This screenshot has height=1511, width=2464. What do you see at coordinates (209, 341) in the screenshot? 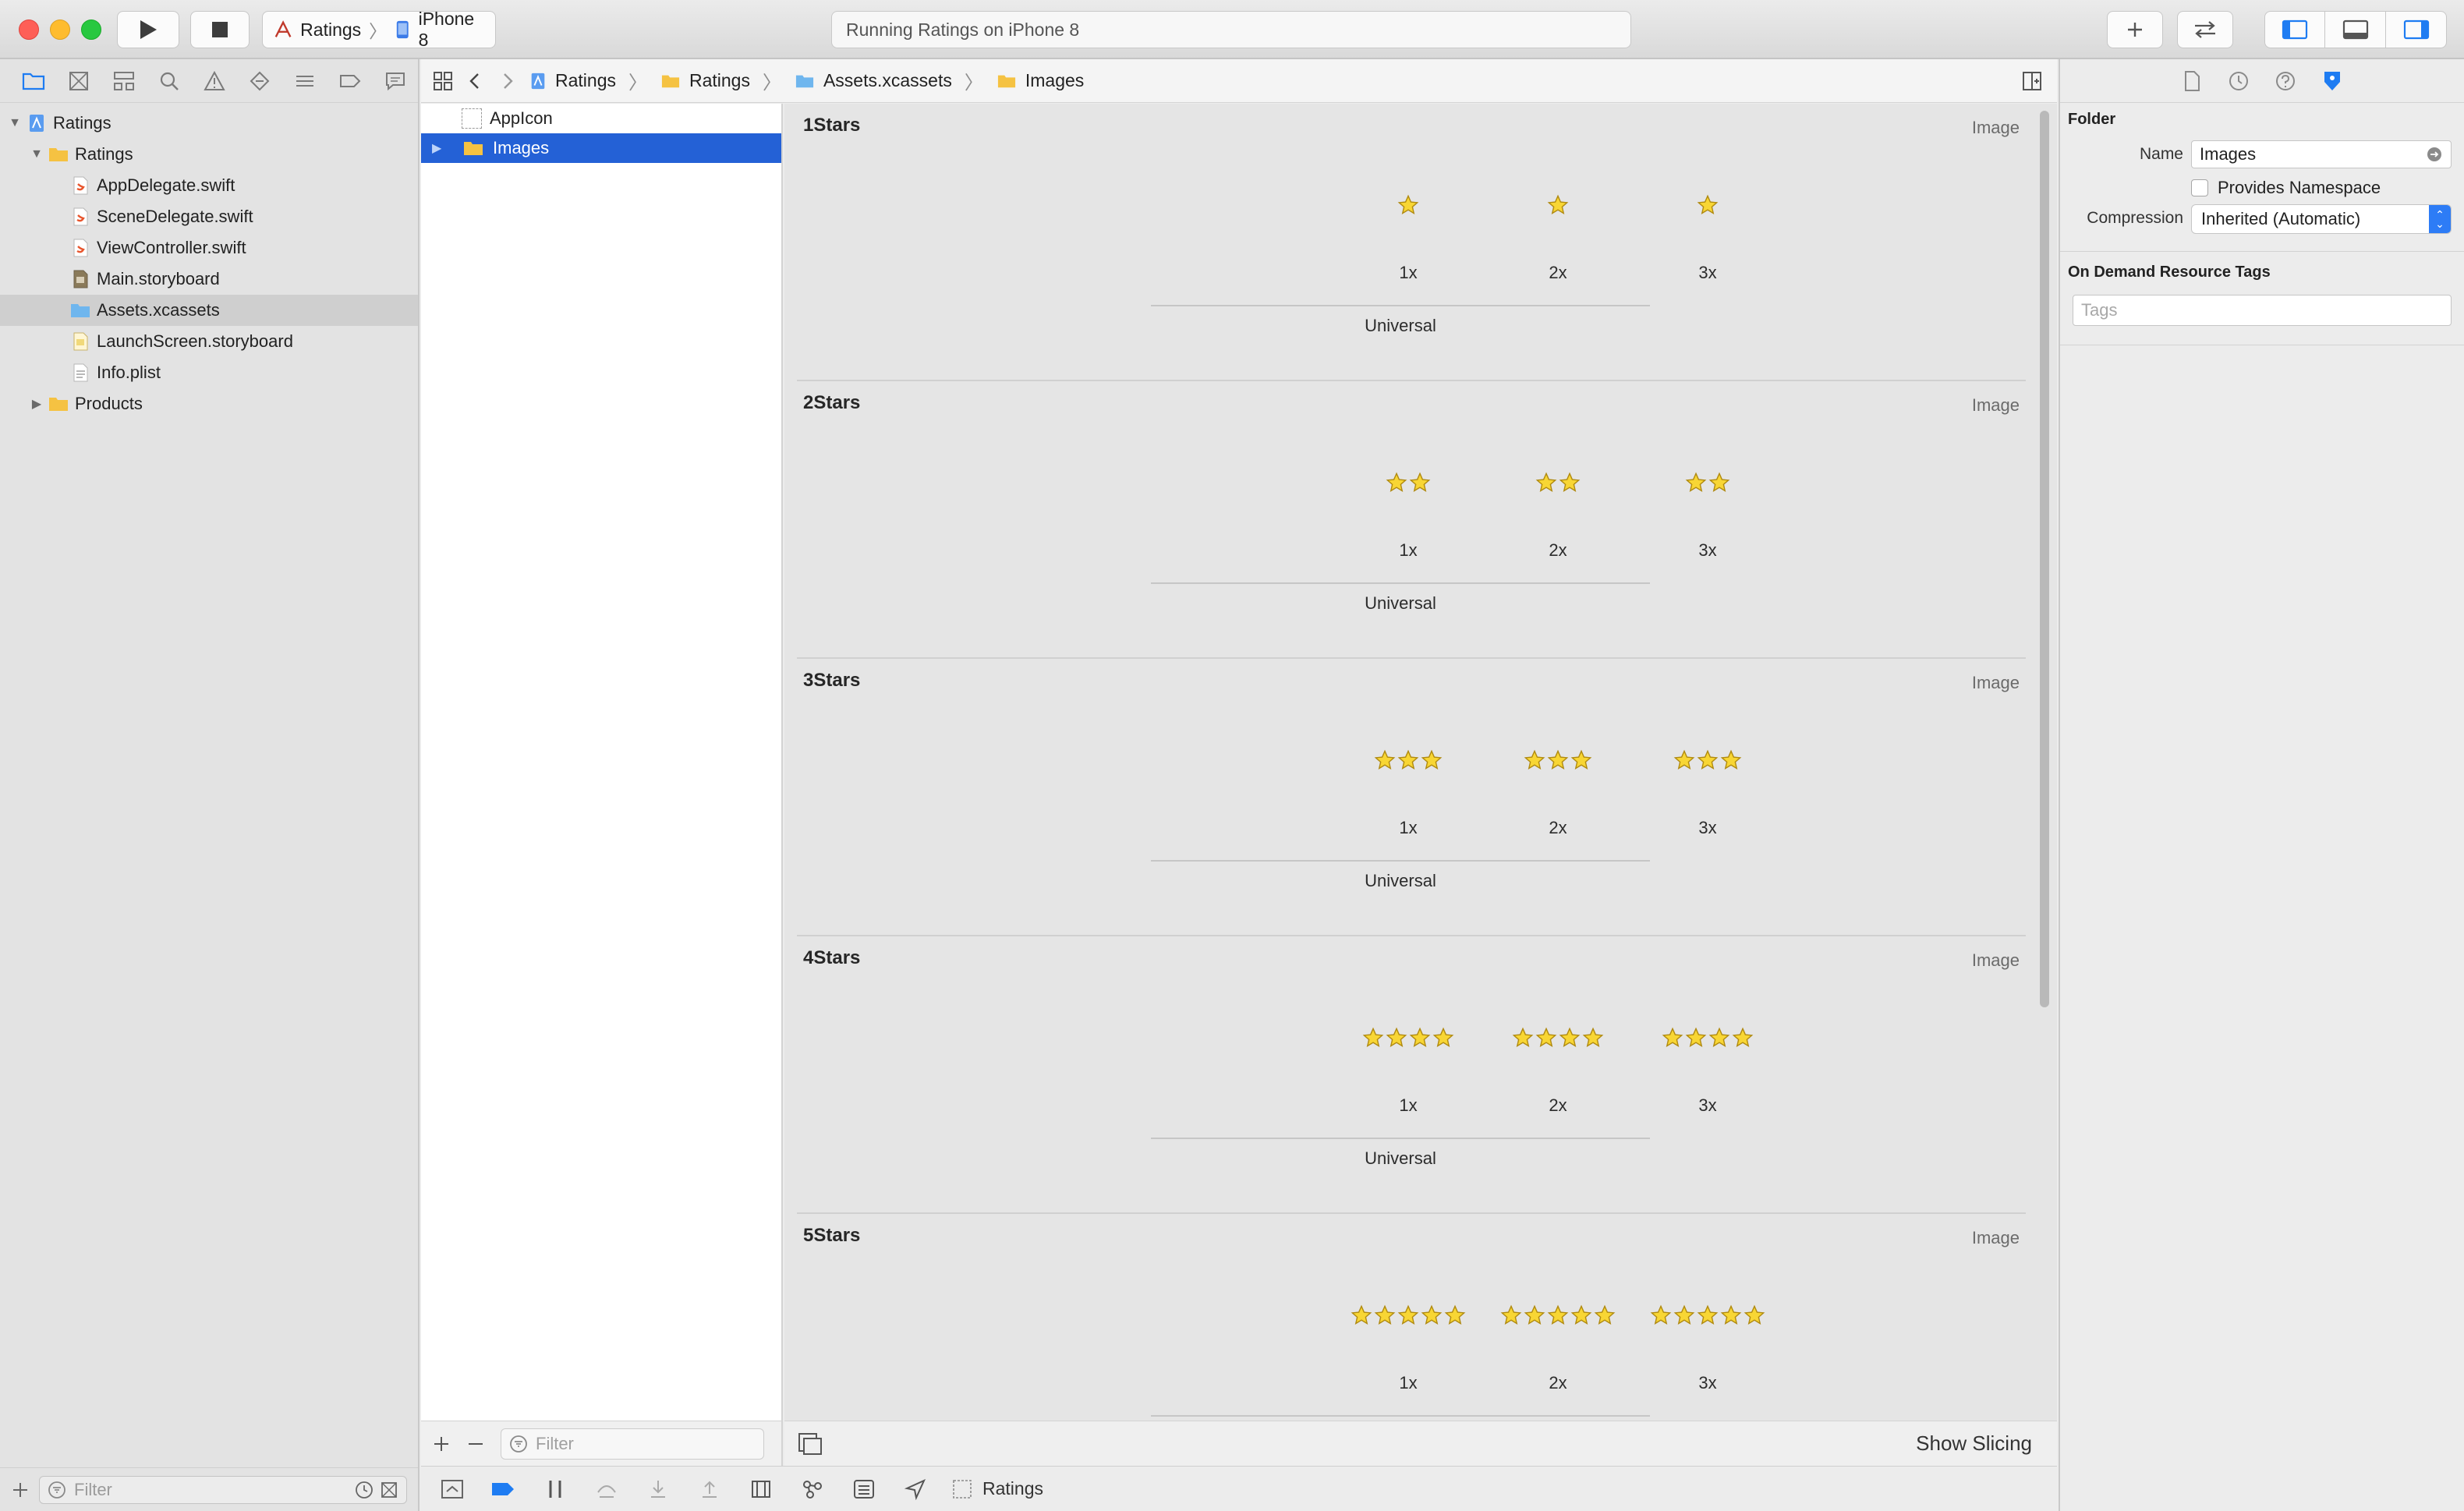
I see `tree-item-launchscreen: LaunchScreen.storyboard` at bounding box center [209, 341].